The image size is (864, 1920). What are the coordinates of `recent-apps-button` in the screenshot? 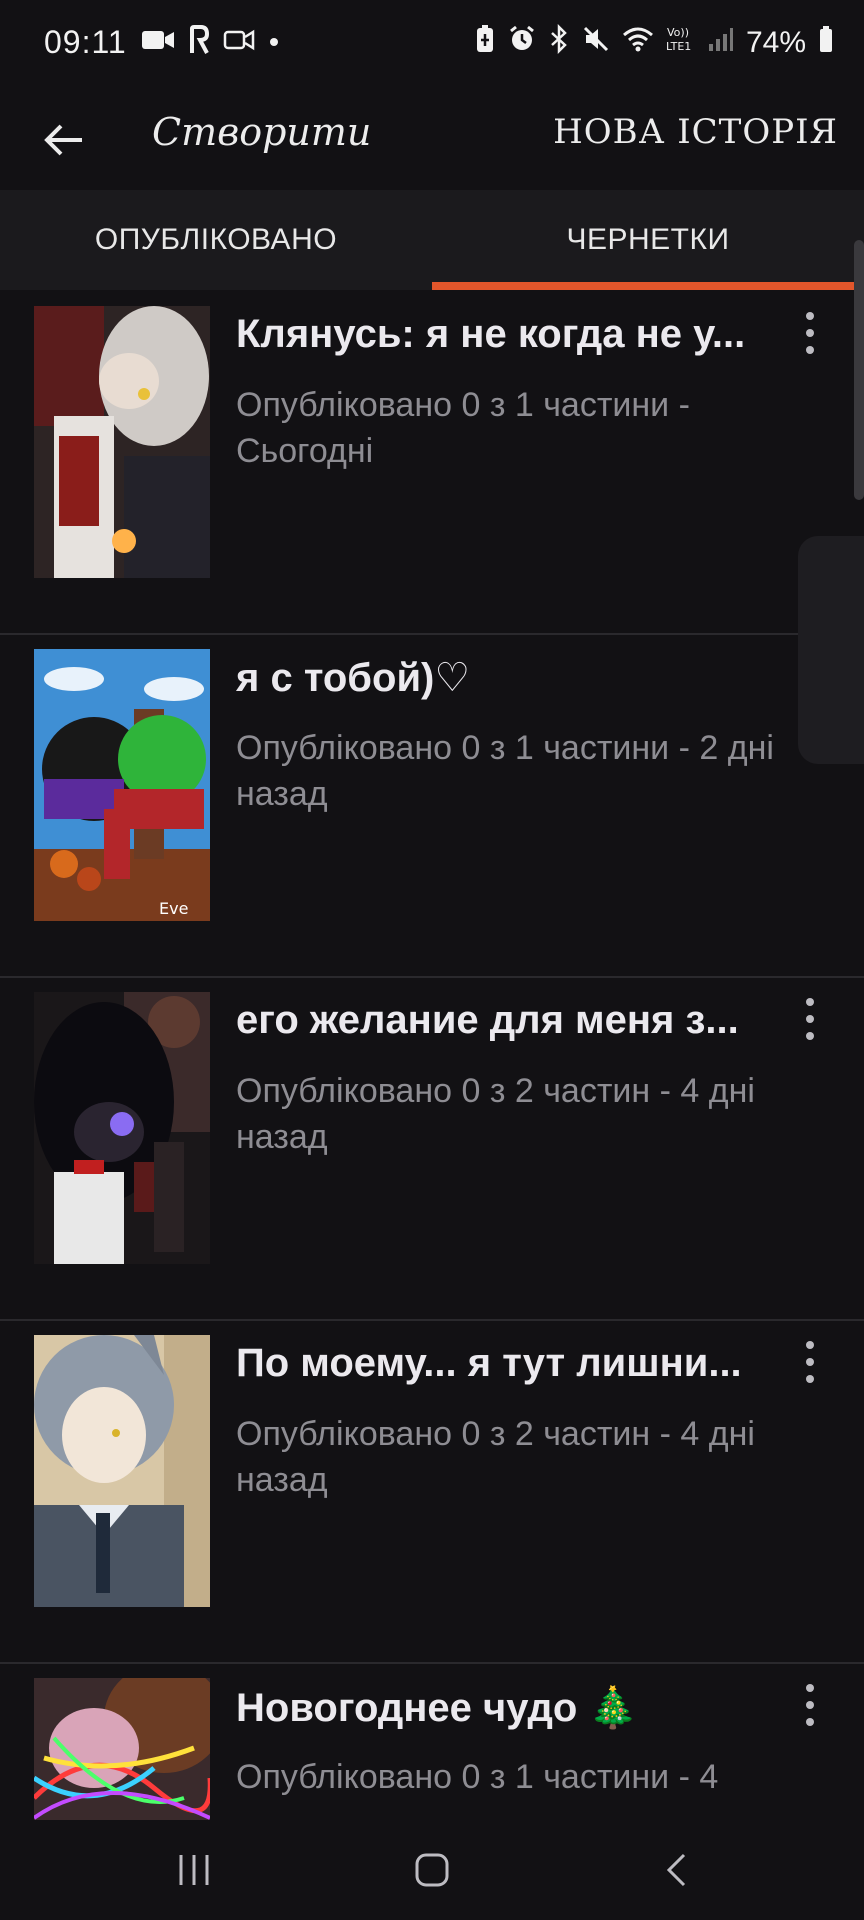 It's located at (194, 1870).